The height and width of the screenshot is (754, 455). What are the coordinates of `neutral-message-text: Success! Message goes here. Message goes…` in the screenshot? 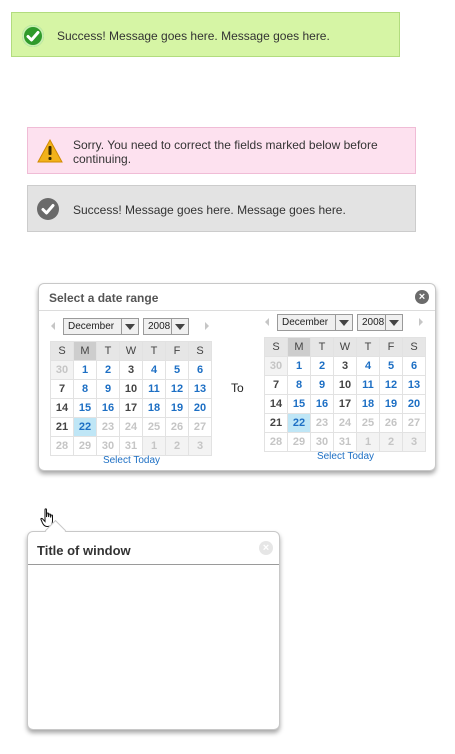 It's located at (209, 210).